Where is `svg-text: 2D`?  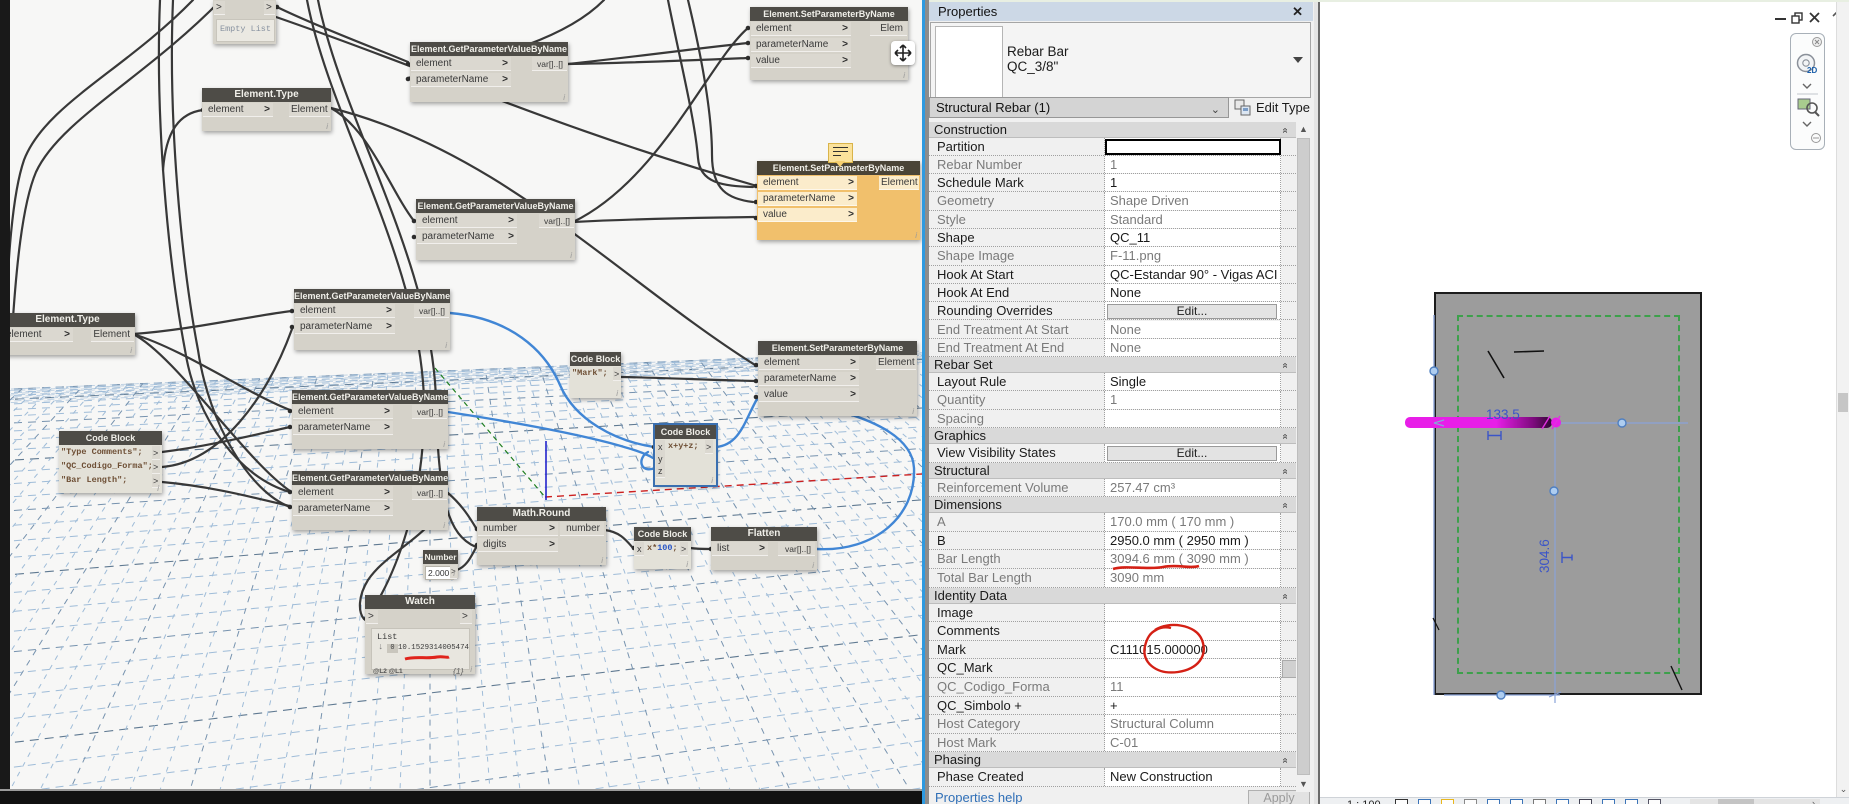
svg-text: 2D is located at coordinates (1812, 70).